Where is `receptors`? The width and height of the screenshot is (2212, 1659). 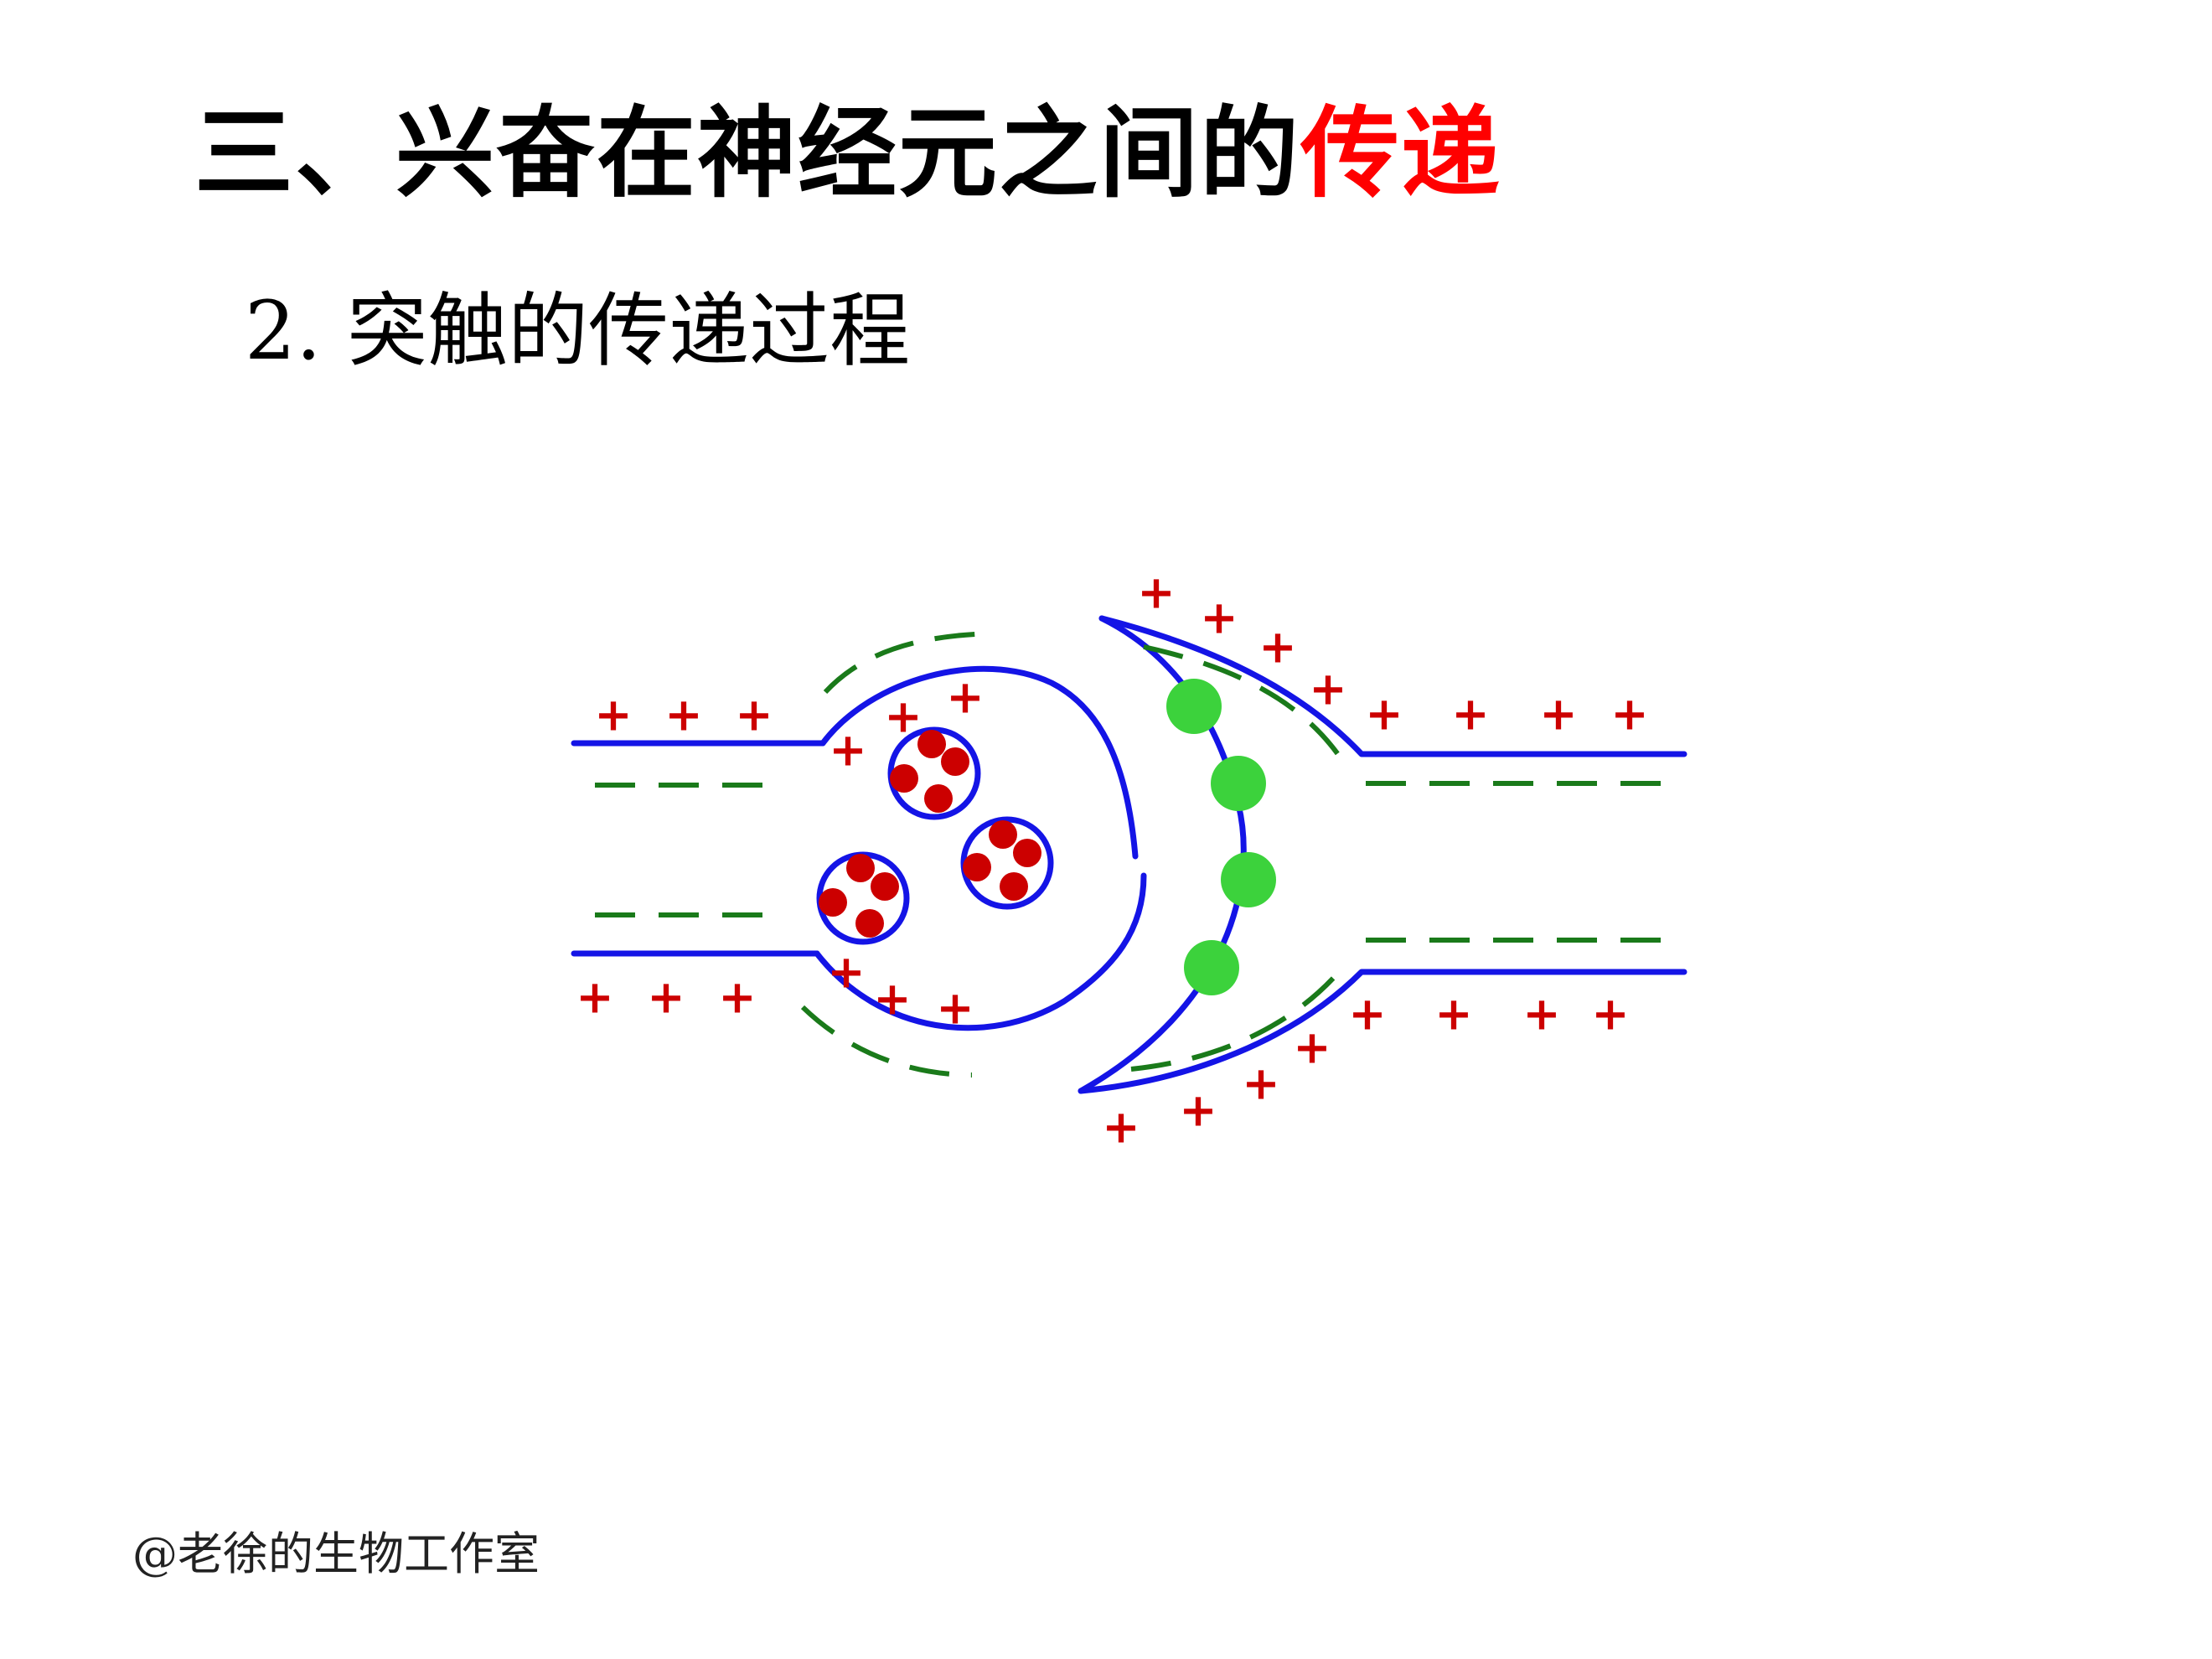
receptors is located at coordinates (1221, 837).